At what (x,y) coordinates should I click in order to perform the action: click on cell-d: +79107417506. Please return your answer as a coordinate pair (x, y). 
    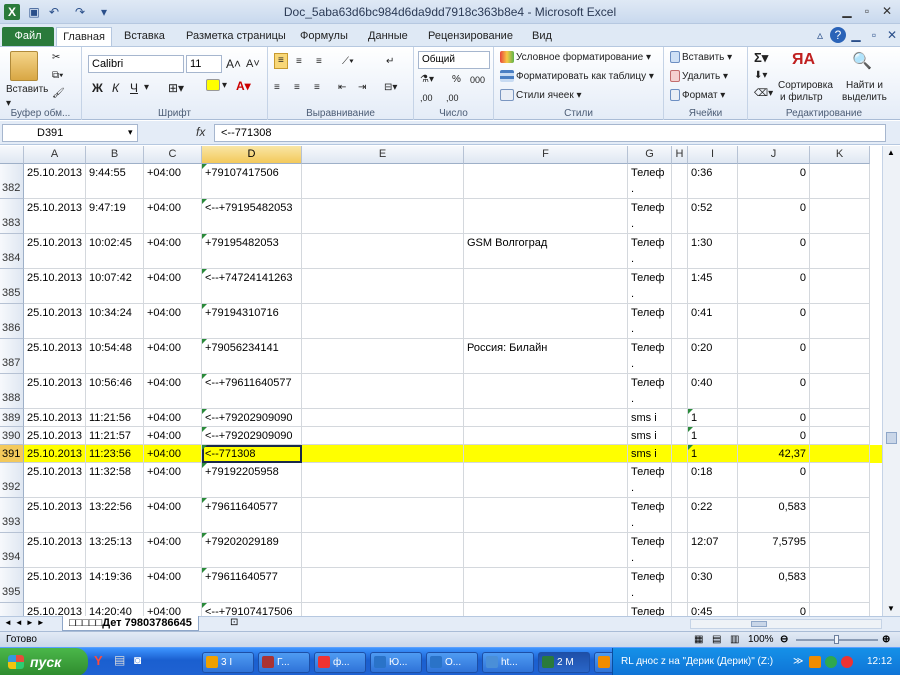
    Looking at the image, I should click on (252, 181).